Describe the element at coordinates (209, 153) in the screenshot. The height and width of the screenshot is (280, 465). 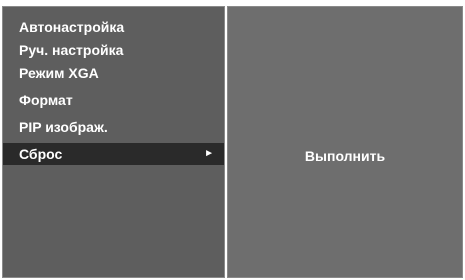
I see `triangle-right-icon: ►` at that location.